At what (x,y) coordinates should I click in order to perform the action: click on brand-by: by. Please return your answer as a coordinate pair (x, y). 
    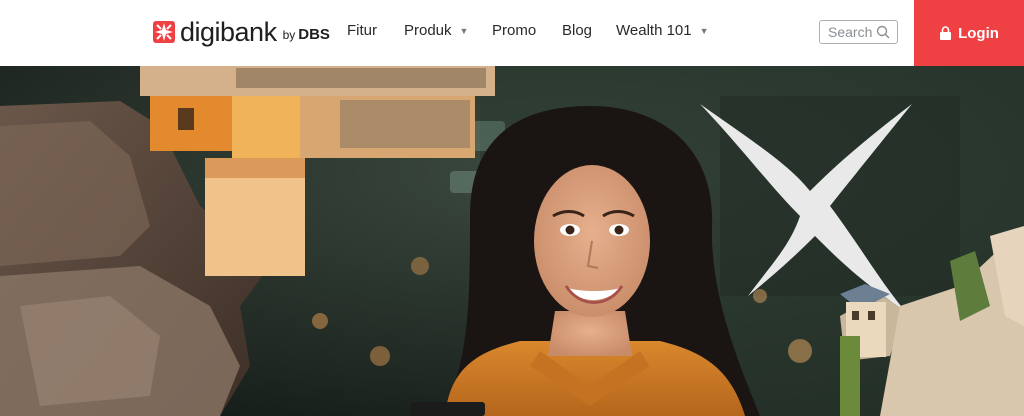
    Looking at the image, I should click on (289, 35).